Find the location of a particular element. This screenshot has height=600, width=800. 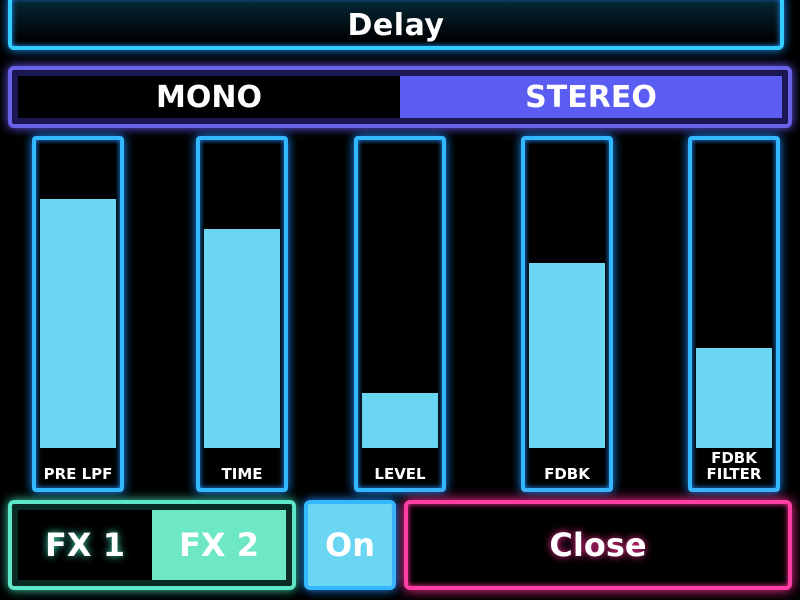

slider-label: FDBK FILTER is located at coordinates (734, 466).